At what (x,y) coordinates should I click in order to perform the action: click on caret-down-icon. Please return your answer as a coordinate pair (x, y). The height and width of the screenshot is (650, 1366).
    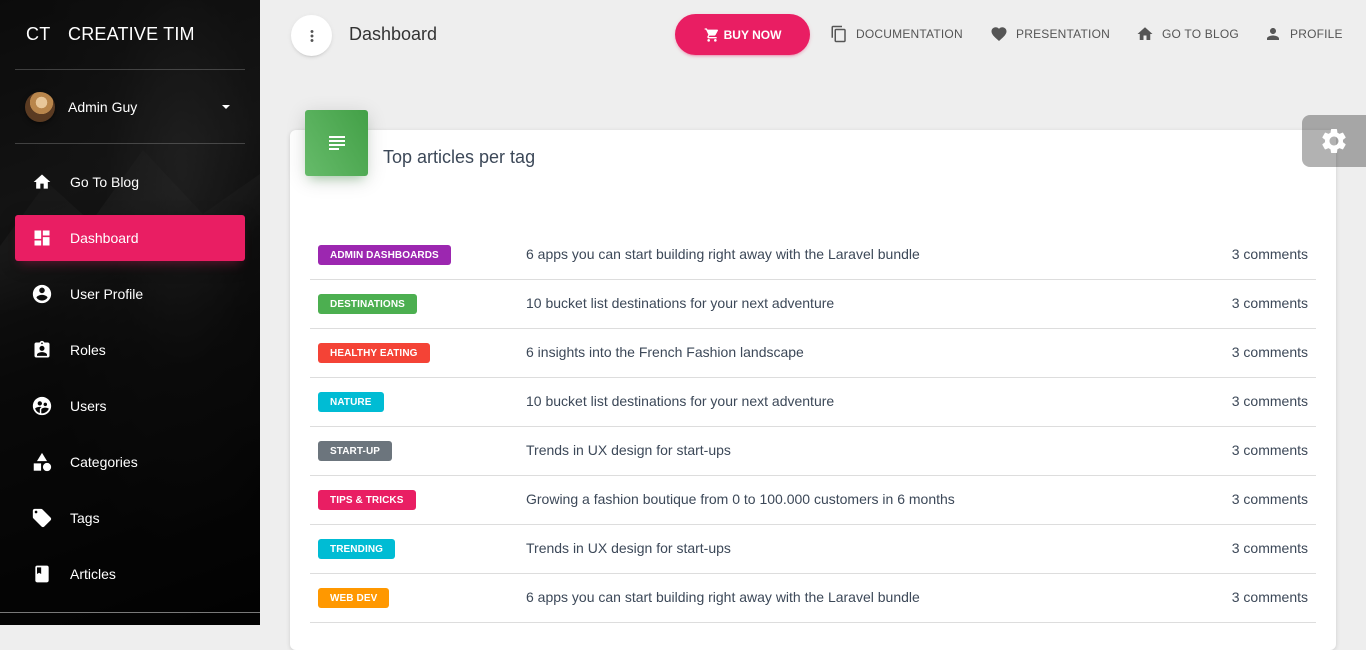
    Looking at the image, I should click on (226, 107).